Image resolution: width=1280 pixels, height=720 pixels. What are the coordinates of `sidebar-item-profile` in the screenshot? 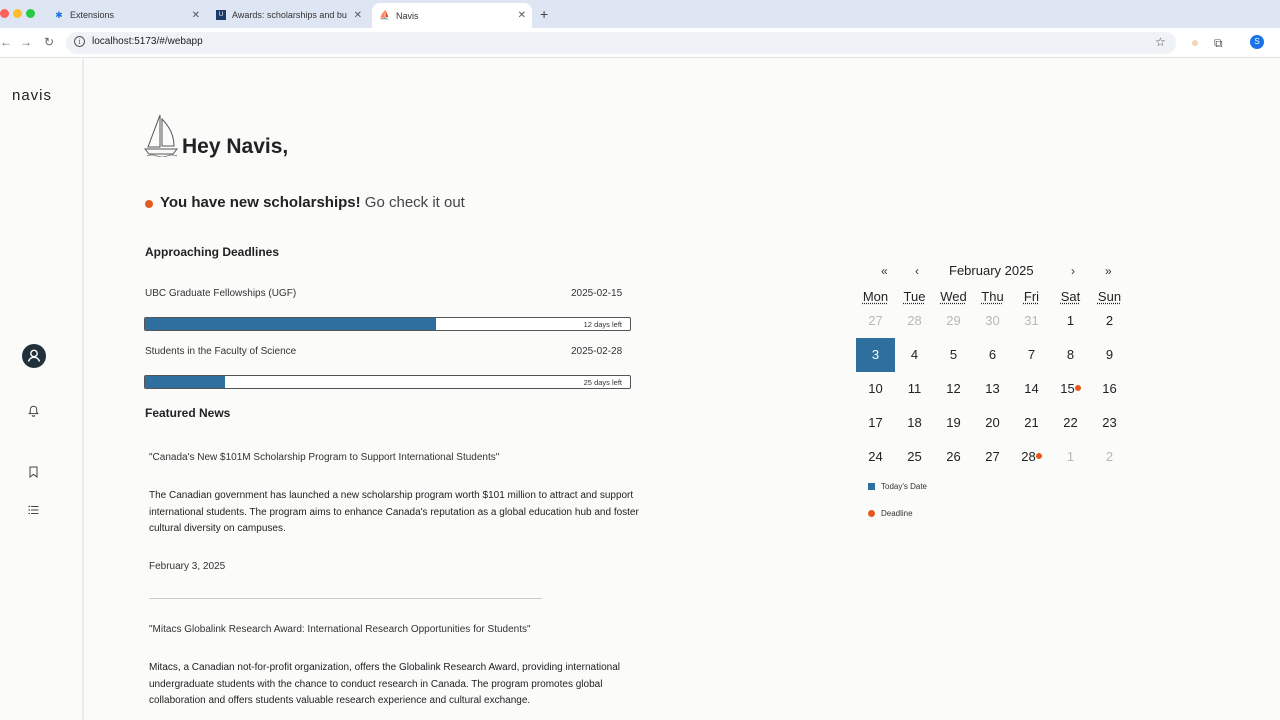 It's located at (34, 356).